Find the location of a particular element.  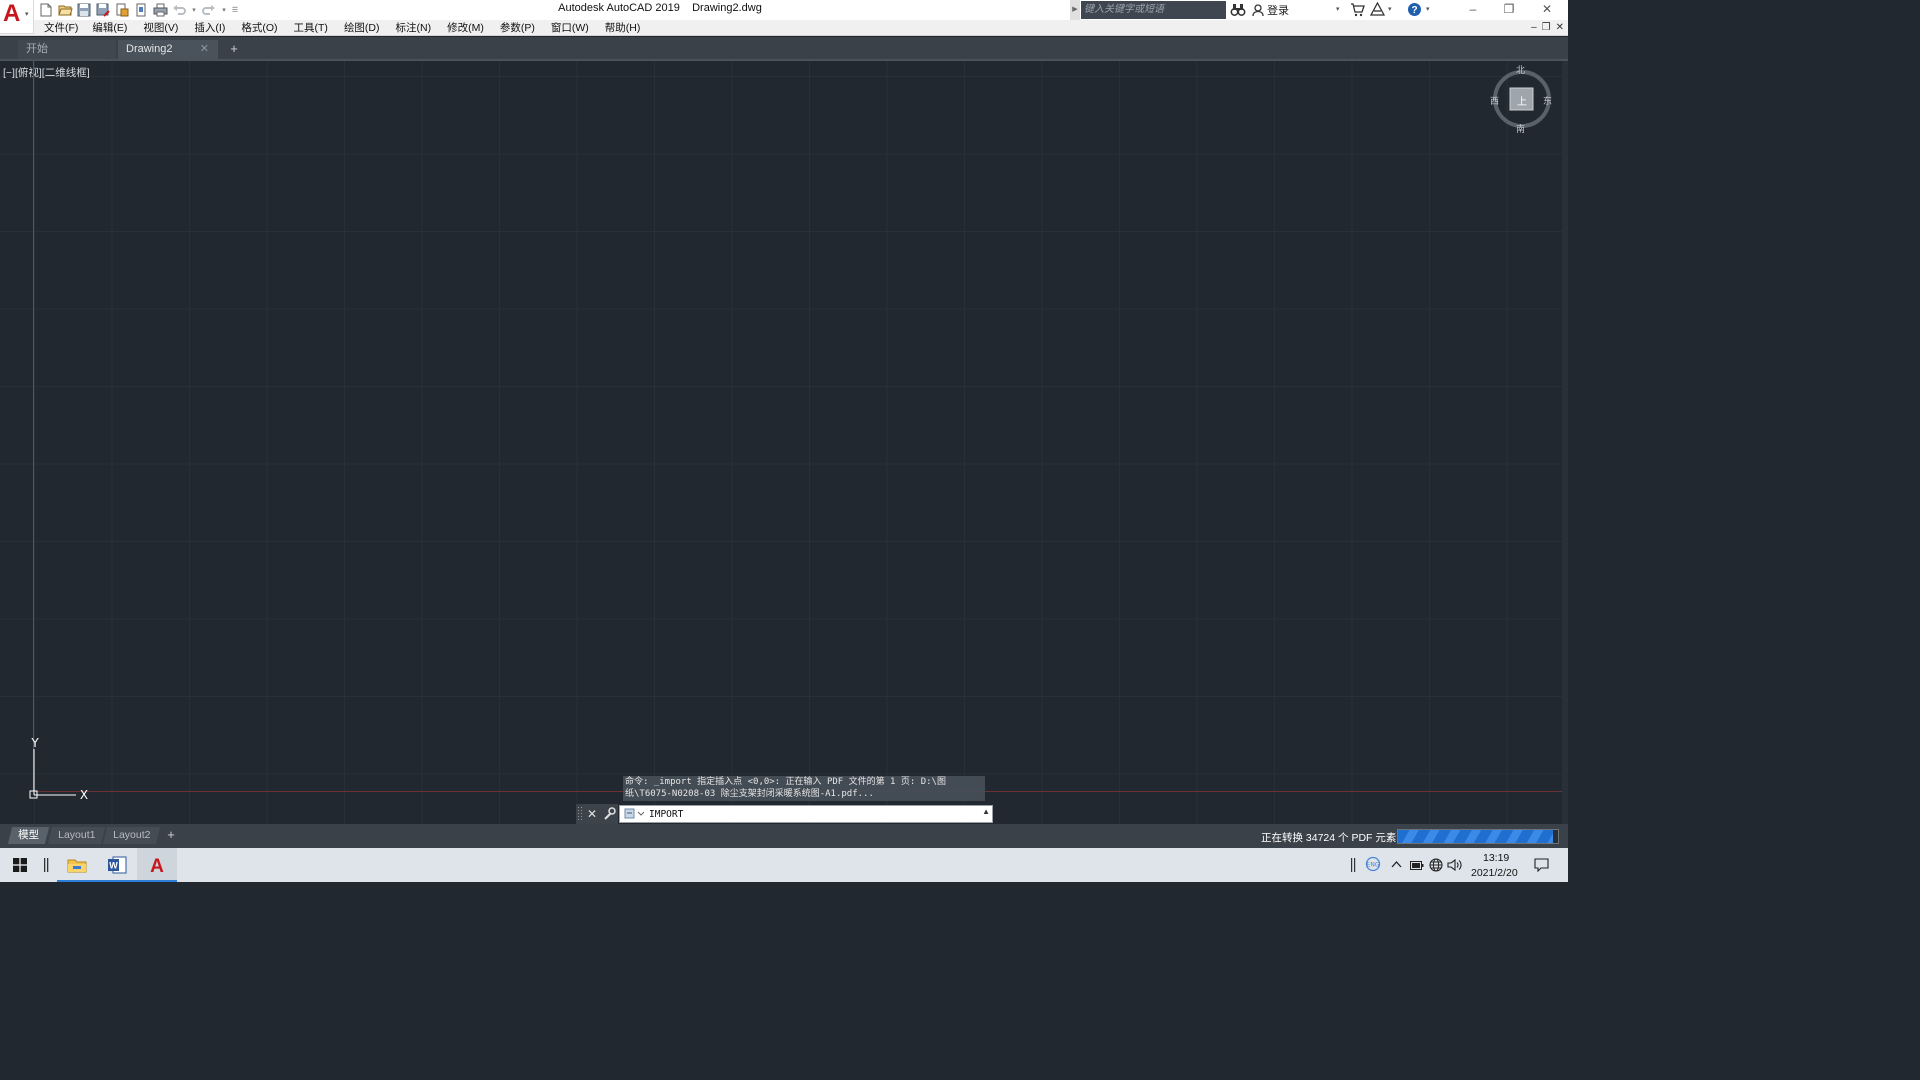

command-line-grip-icon is located at coordinates (580, 814).